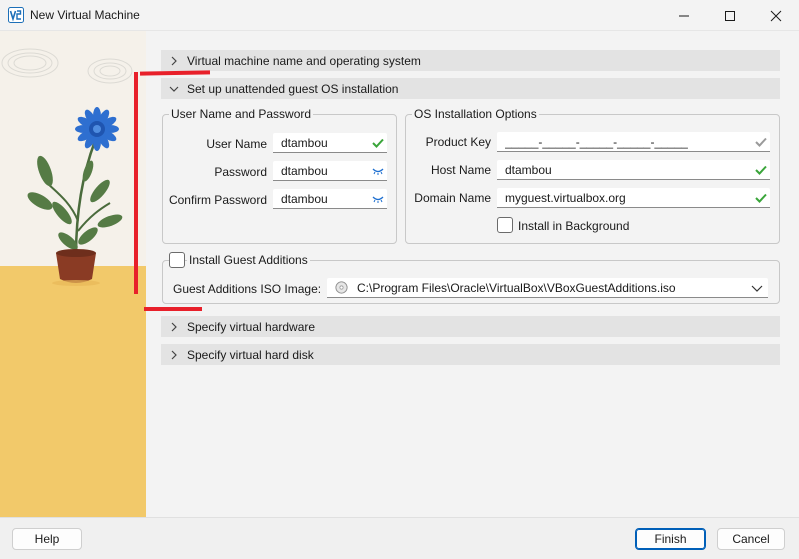  Describe the element at coordinates (670, 539) in the screenshot. I see `finish-button: Finish` at that location.